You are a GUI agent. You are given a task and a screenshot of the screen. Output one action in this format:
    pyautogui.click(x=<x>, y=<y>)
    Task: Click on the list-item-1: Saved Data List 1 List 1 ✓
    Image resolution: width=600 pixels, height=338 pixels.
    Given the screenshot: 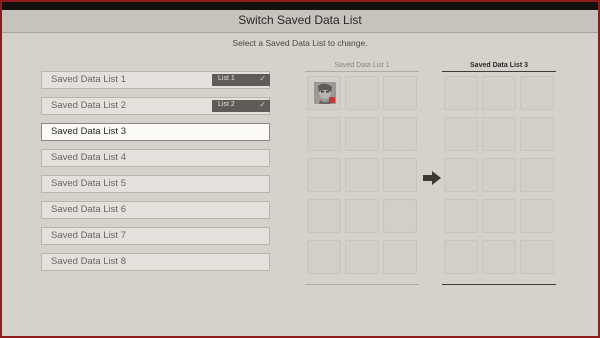 What is the action you would take?
    pyautogui.click(x=155, y=80)
    